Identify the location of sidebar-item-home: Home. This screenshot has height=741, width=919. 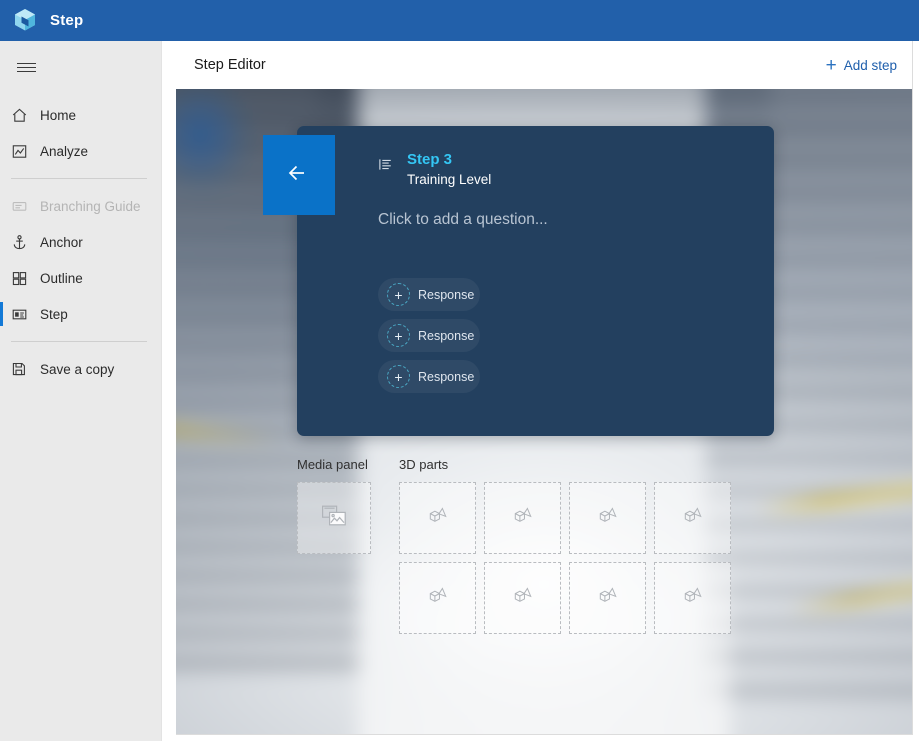
(80, 115).